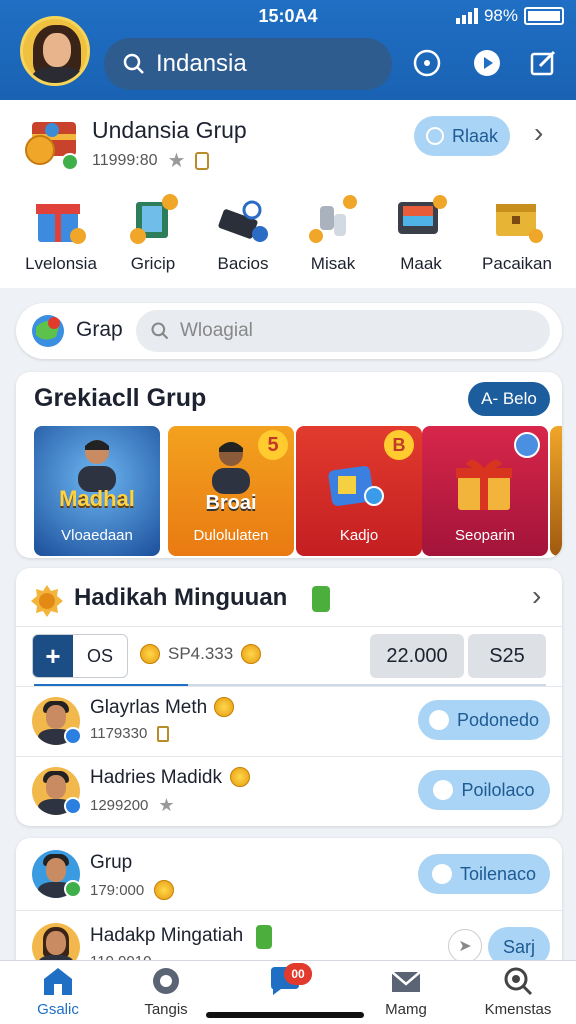 Image resolution: width=576 pixels, height=1024 pixels. I want to click on featured-tile: 5 Broai Dulolulaten, so click(231, 491).